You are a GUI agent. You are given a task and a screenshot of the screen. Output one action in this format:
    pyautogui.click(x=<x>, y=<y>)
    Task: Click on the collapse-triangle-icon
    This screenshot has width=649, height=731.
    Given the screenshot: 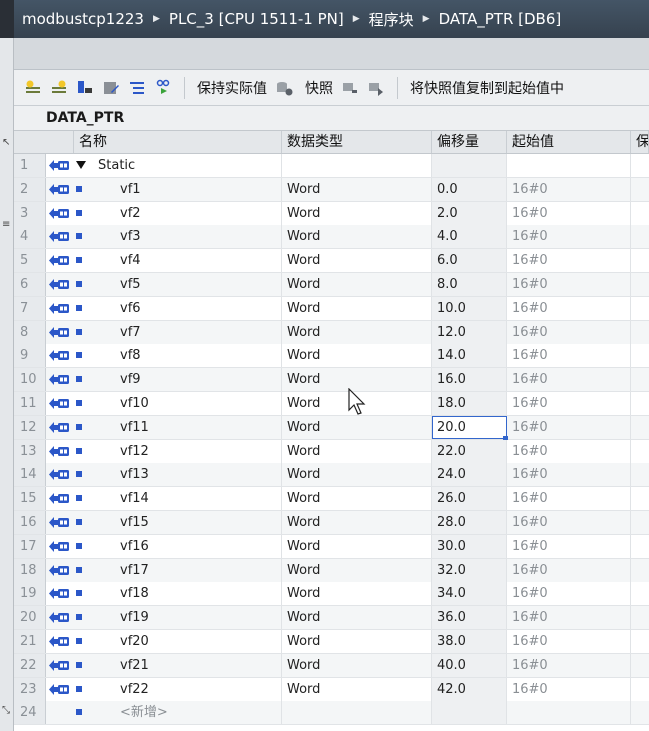 What is the action you would take?
    pyautogui.click(x=81, y=165)
    